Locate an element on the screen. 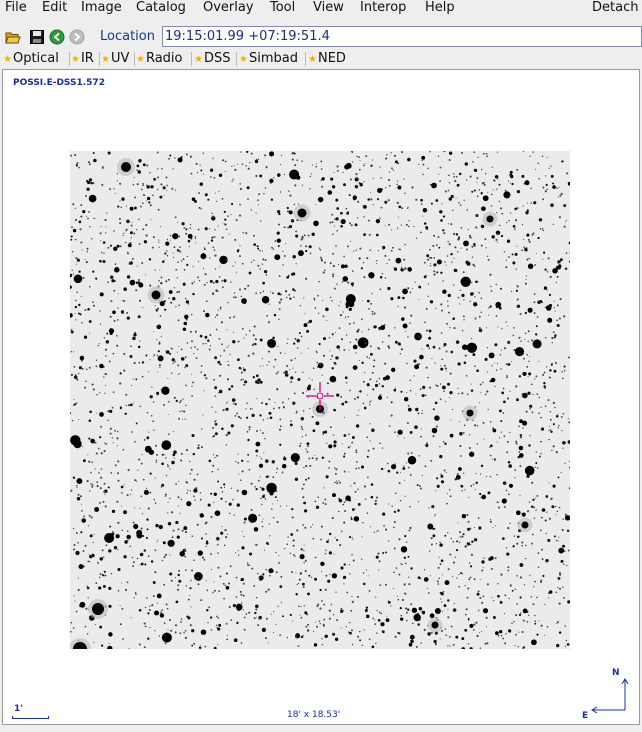 The width and height of the screenshot is (642, 732). location-input is located at coordinates (402, 36).